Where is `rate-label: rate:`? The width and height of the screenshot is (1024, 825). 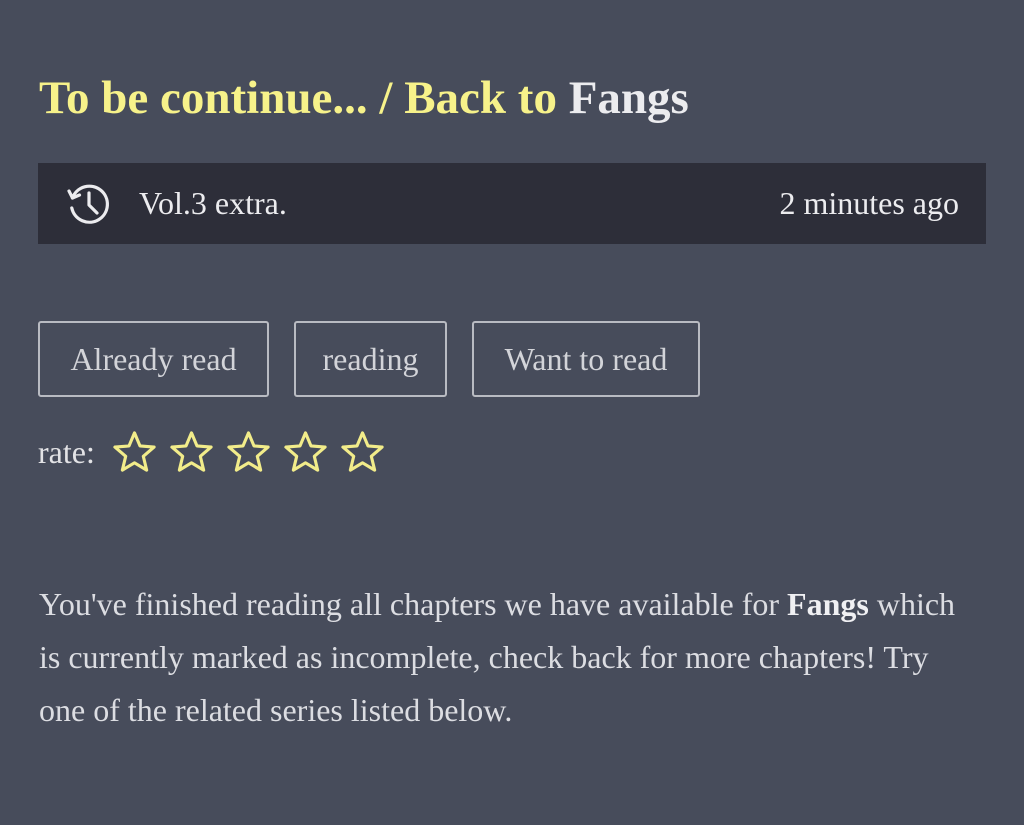
rate-label: rate: is located at coordinates (66, 451).